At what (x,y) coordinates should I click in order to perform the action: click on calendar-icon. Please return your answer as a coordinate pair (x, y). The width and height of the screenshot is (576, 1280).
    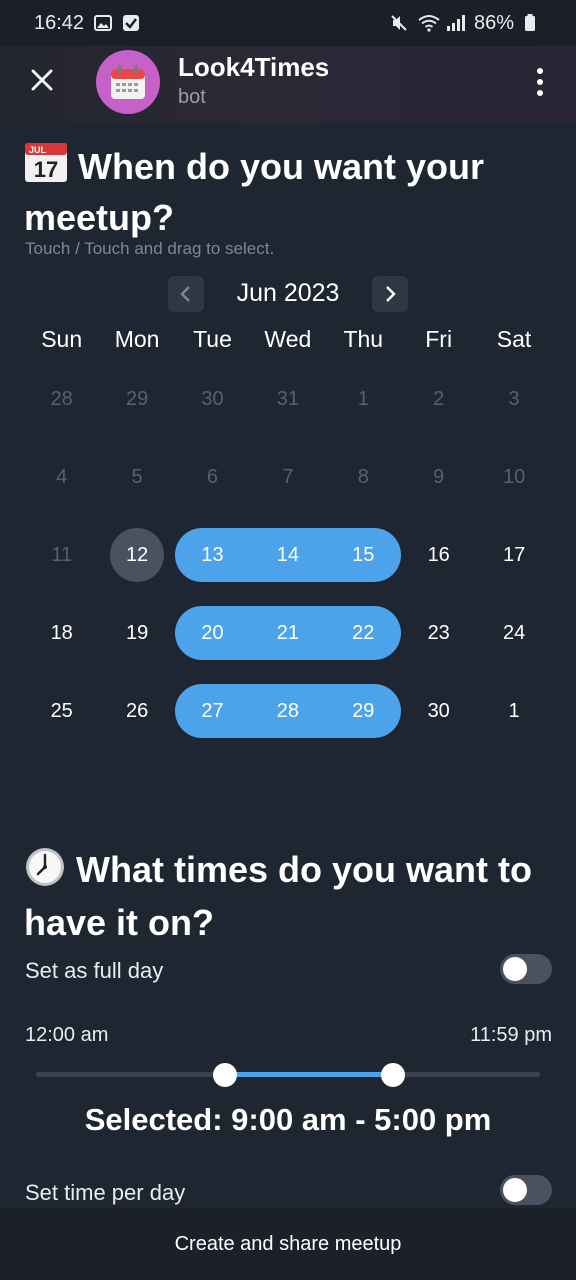
    Looking at the image, I should click on (128, 82).